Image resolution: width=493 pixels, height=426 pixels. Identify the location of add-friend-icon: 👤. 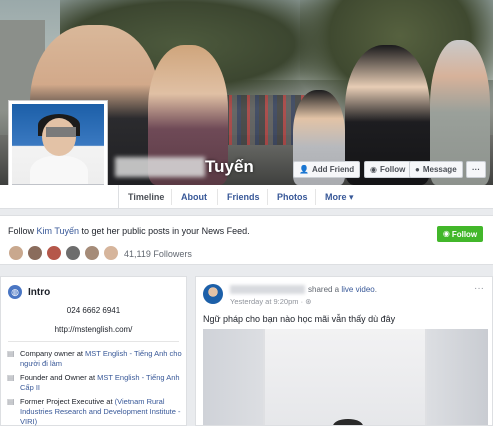
(304, 169).